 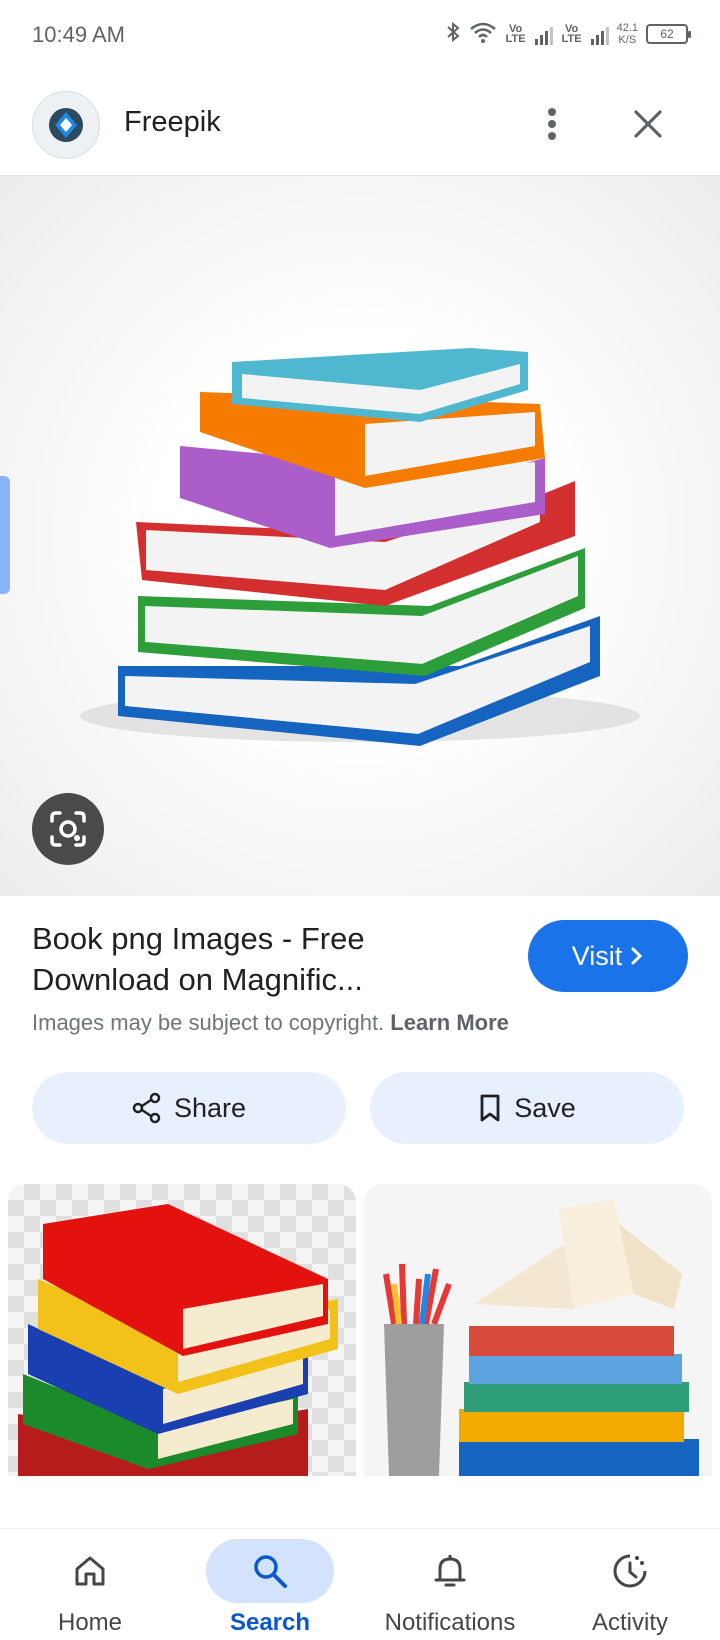 What do you see at coordinates (483, 33) in the screenshot?
I see `wifi-icon` at bounding box center [483, 33].